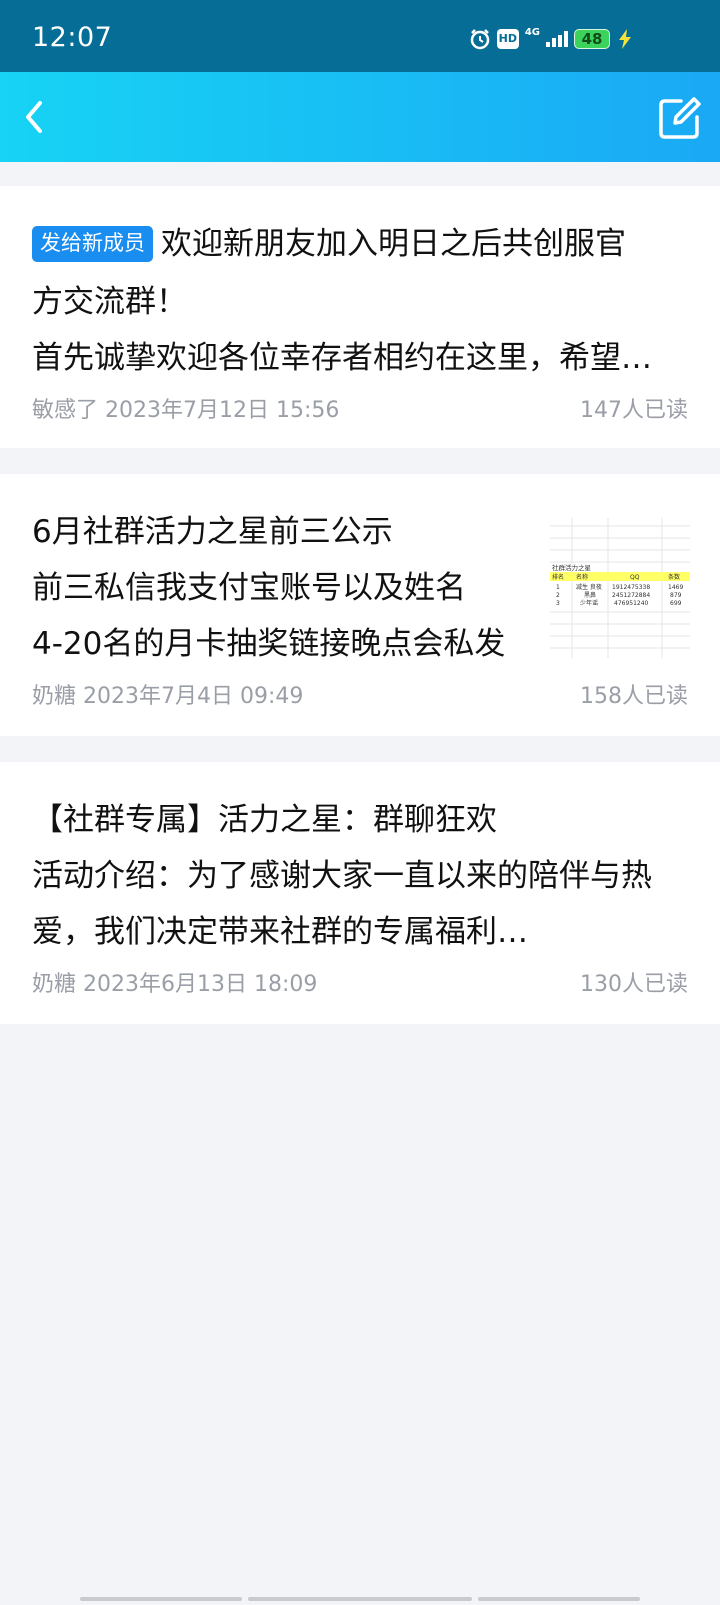  Describe the element at coordinates (212, 532) in the screenshot. I see `post-title-line: 6月社群活力之星前三公示` at that location.